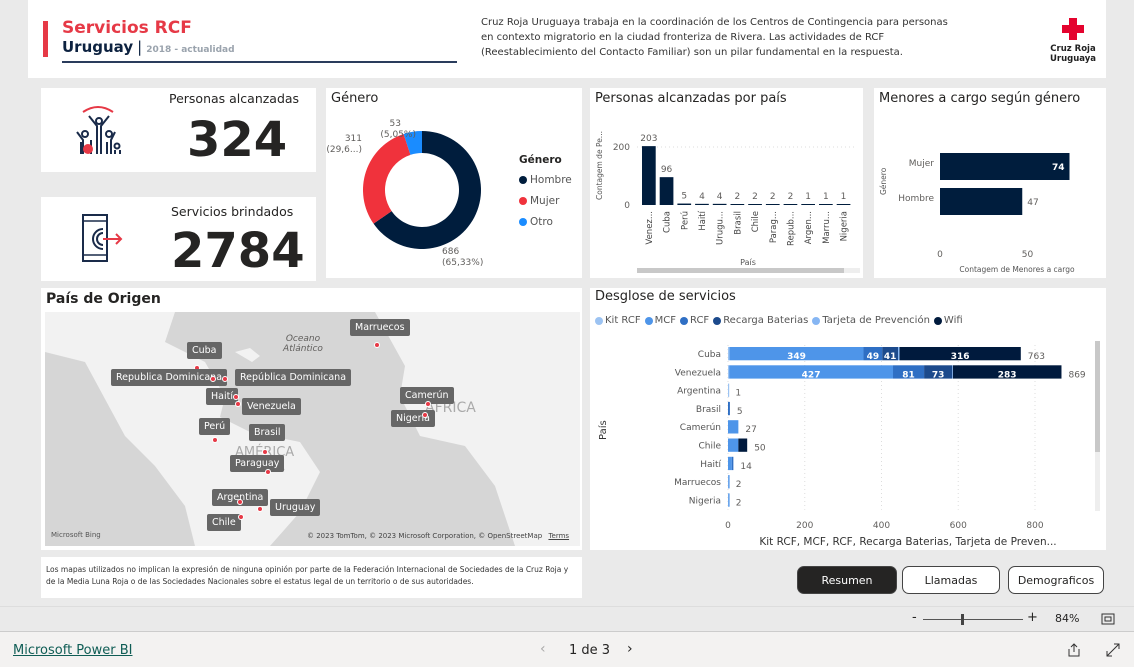 The image size is (1134, 667). Describe the element at coordinates (847, 580) in the screenshot. I see `resumen-button: Resumen` at that location.